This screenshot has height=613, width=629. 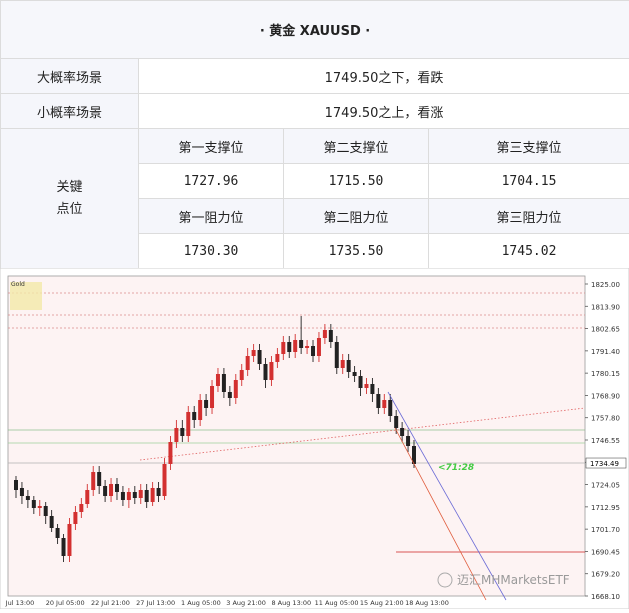 I want to click on price-tick-label: 1668.10, so click(x=605, y=597).